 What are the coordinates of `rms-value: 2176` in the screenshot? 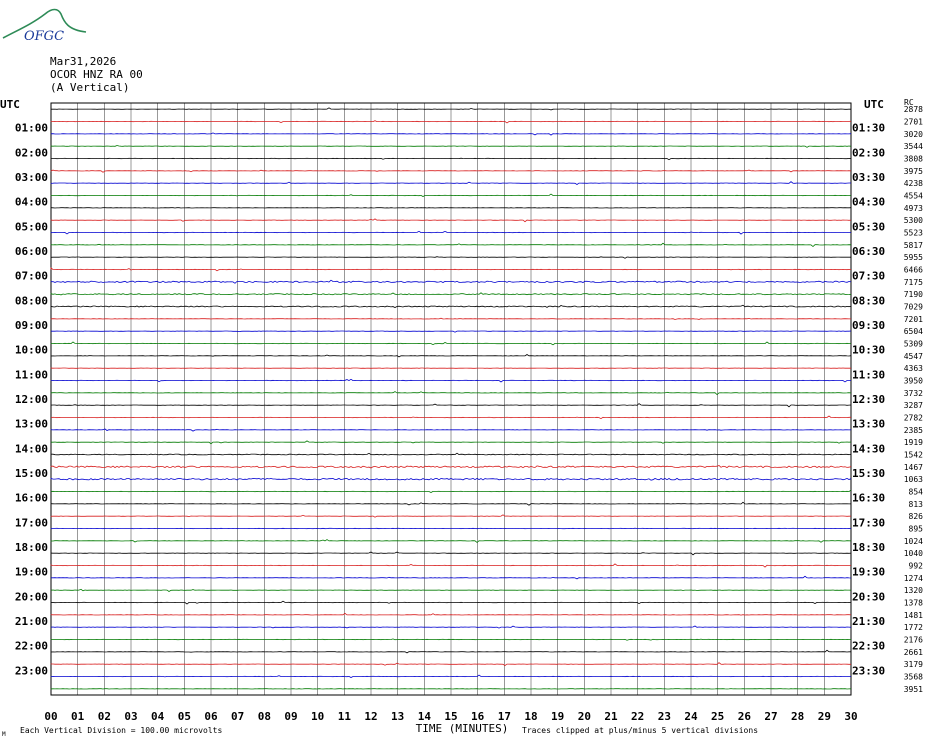 It's located at (913, 640).